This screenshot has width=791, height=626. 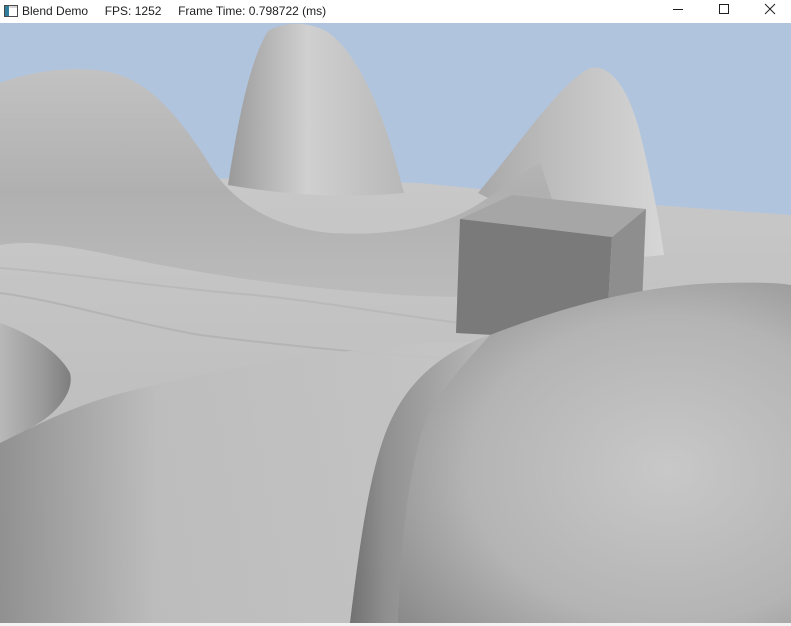 I want to click on maximize-icon, so click(x=724, y=8).